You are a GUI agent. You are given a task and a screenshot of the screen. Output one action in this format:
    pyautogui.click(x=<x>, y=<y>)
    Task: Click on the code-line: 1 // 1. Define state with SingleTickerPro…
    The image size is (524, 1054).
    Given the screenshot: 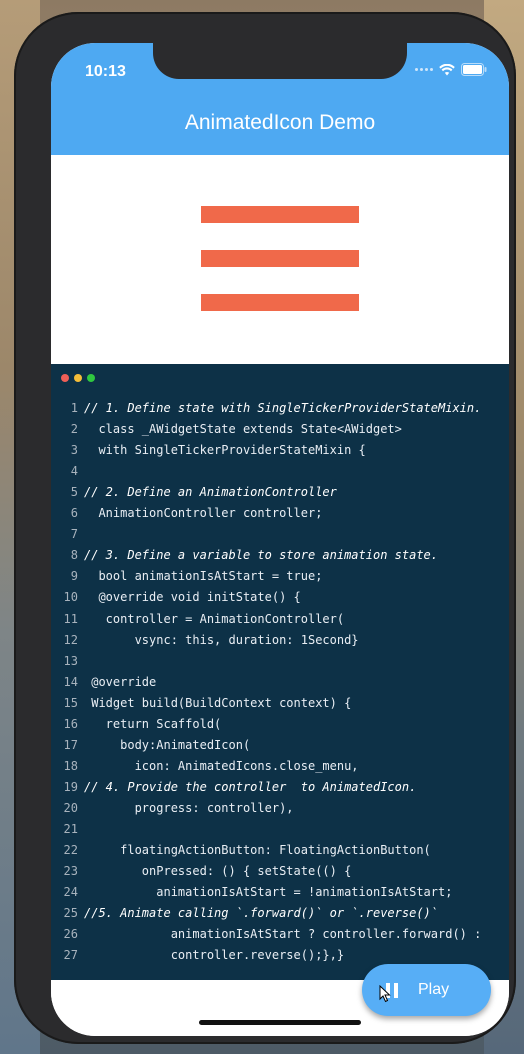 What is the action you would take?
    pyautogui.click(x=280, y=408)
    